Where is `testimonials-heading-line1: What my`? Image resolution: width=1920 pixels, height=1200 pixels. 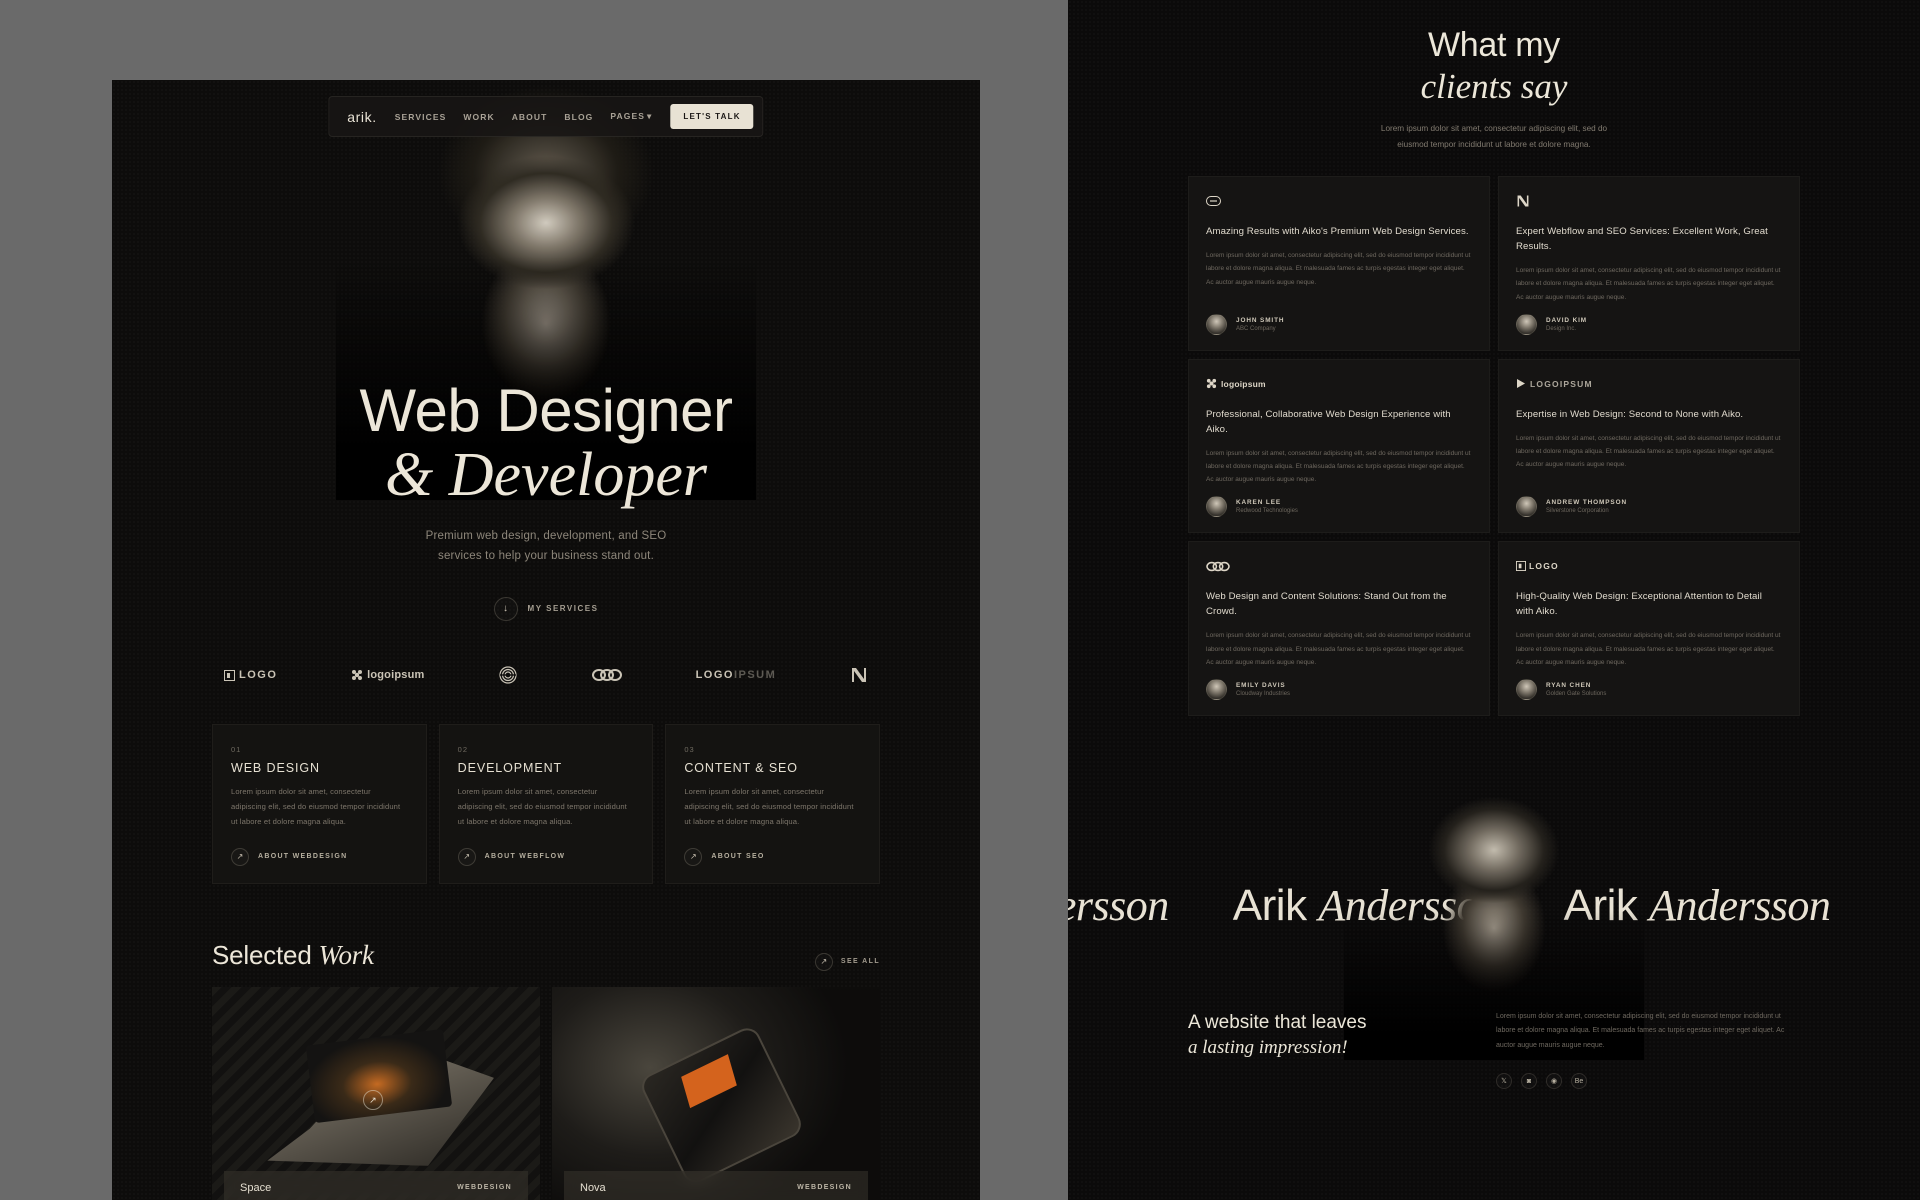 testimonials-heading-line1: What my is located at coordinates (1494, 45).